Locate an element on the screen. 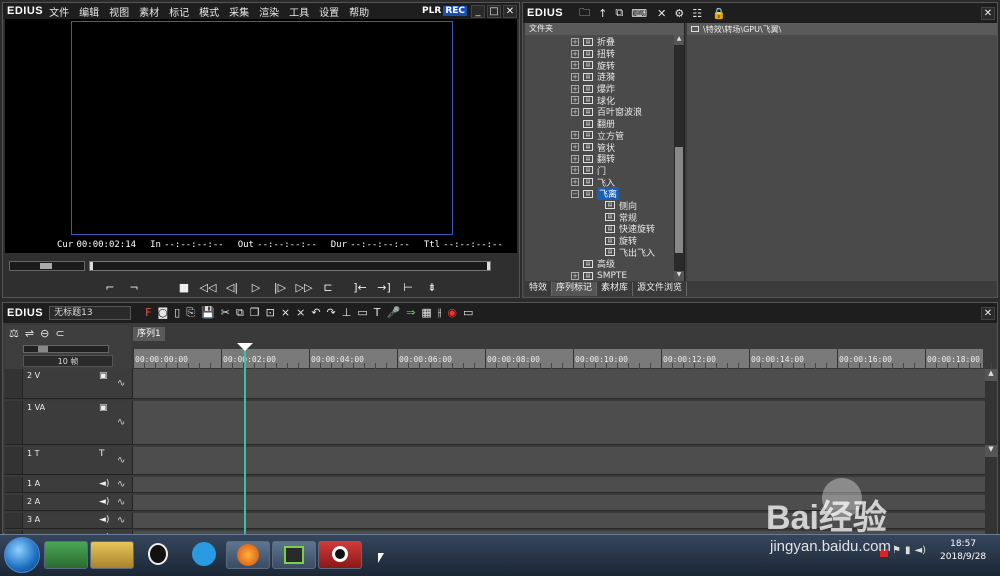  tree-item: + ▤ 旋转 is located at coordinates (627, 65).